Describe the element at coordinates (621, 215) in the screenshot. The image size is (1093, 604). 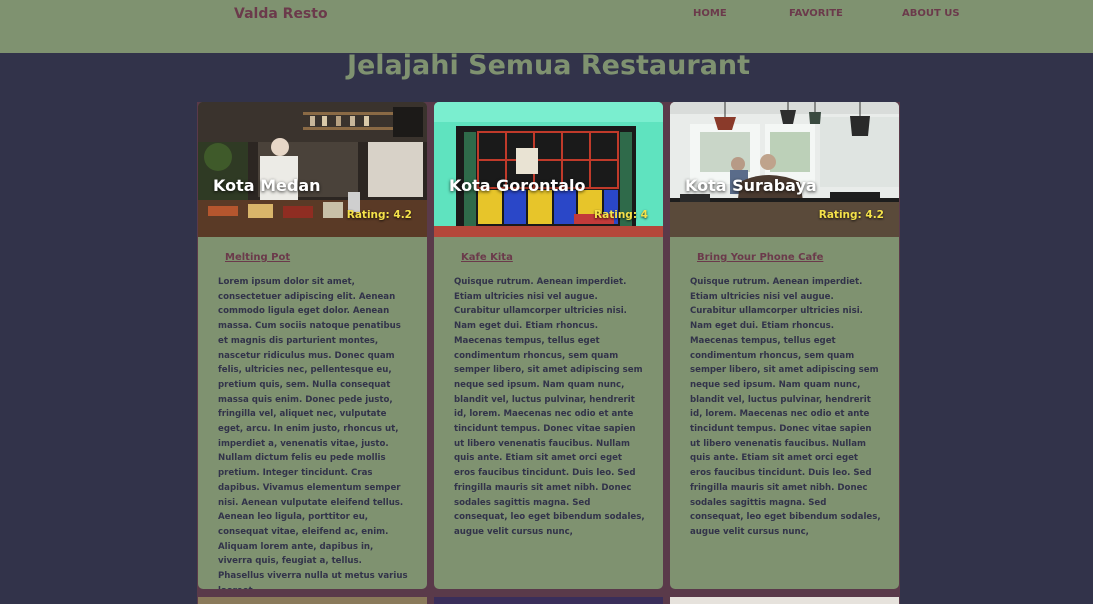
I see `rating-label: Rating: 4` at that location.